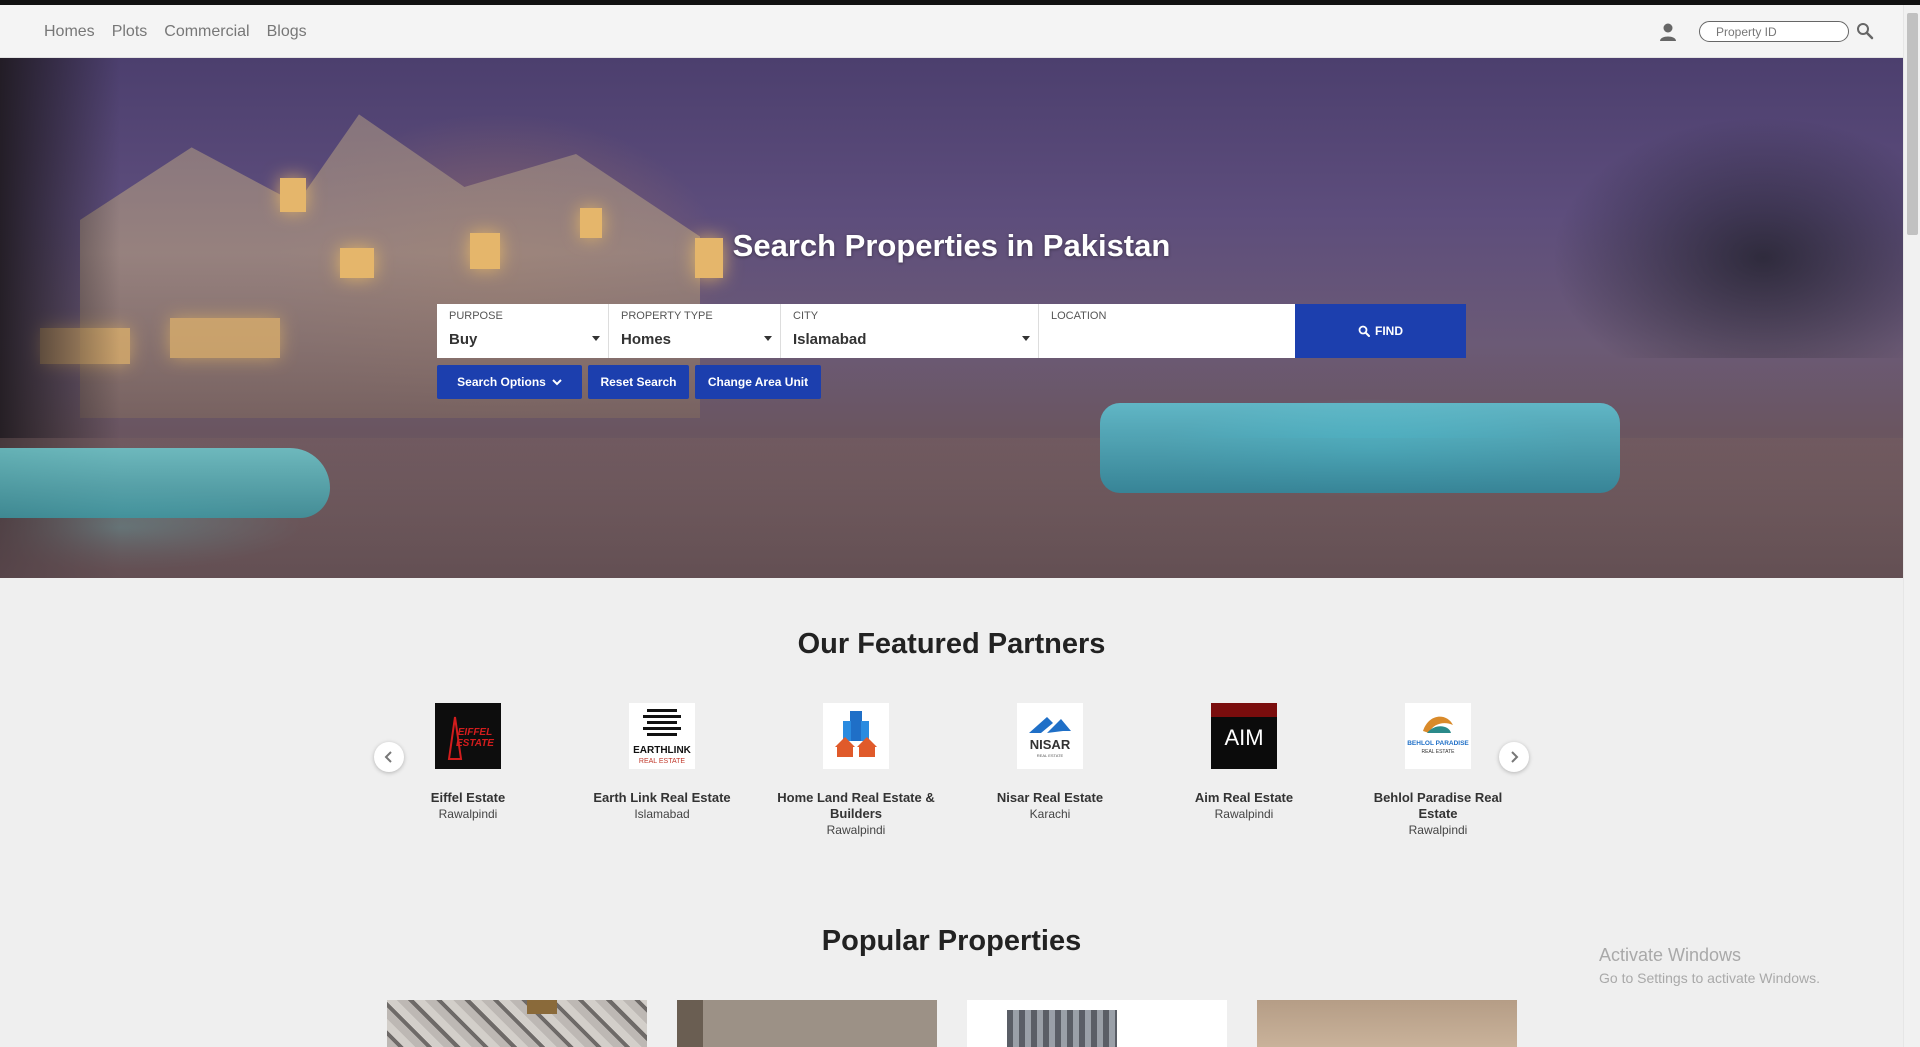 This screenshot has width=1920, height=1047. I want to click on partner-name: Nisar Real Estate, so click(1050, 797).